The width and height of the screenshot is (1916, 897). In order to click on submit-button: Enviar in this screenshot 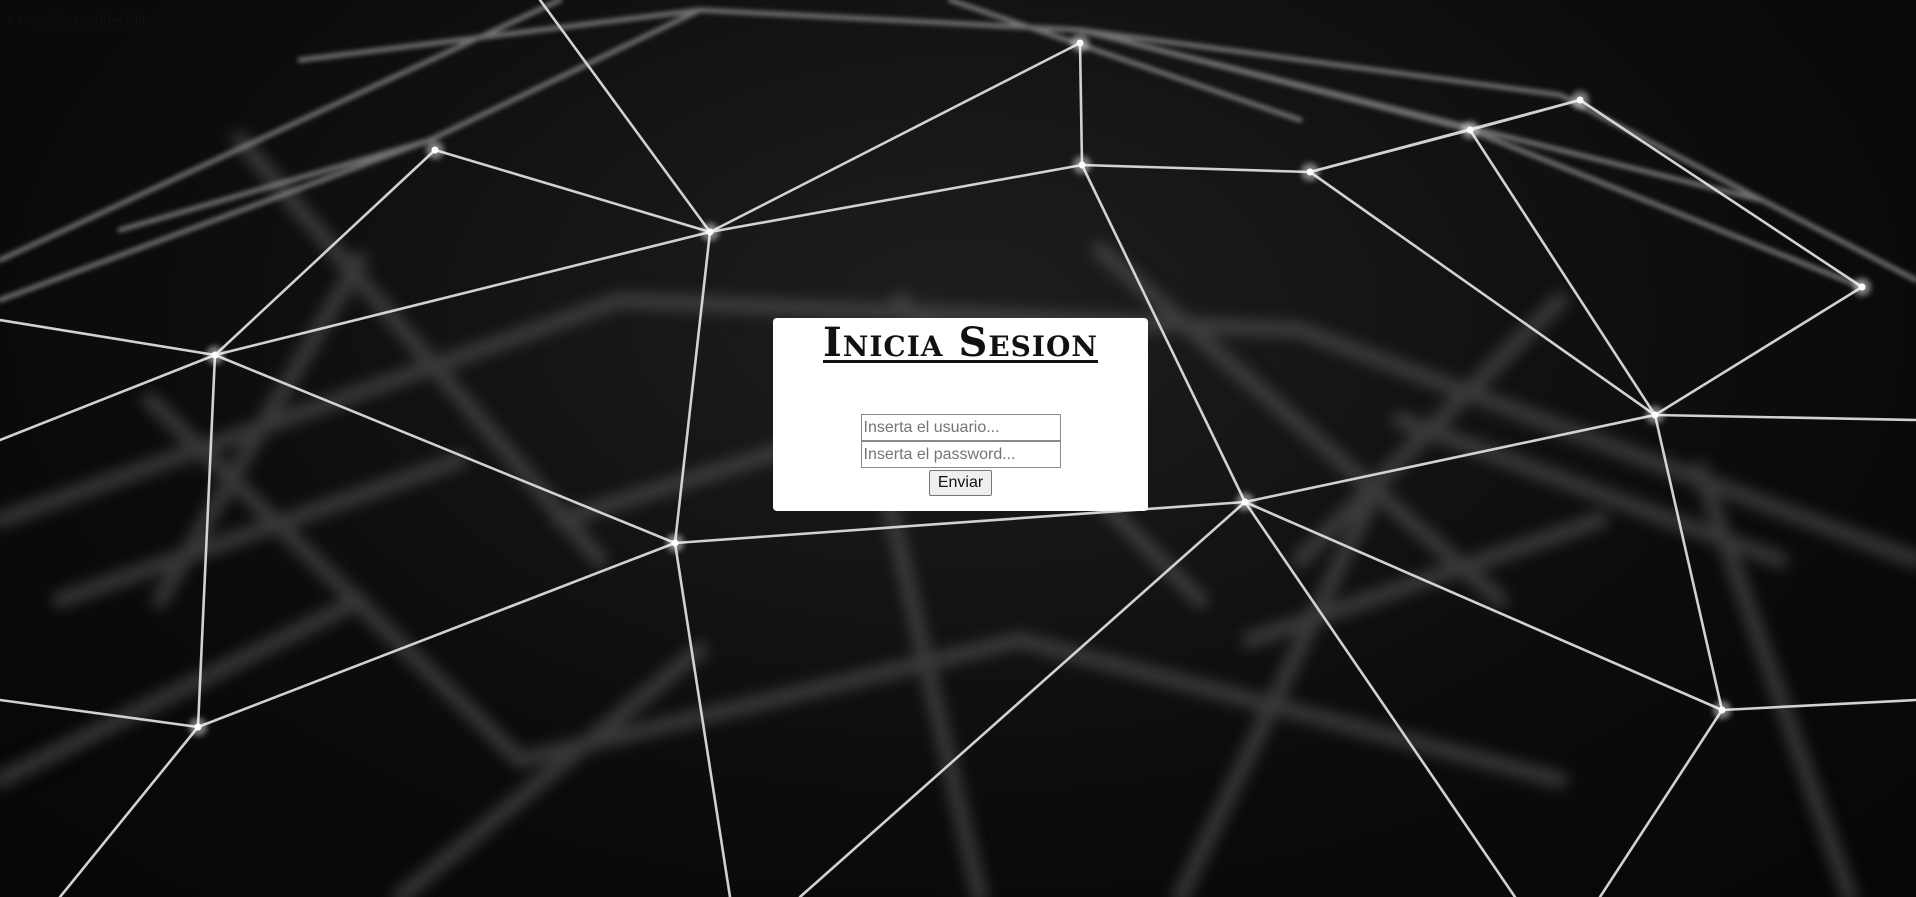, I will do `click(960, 483)`.